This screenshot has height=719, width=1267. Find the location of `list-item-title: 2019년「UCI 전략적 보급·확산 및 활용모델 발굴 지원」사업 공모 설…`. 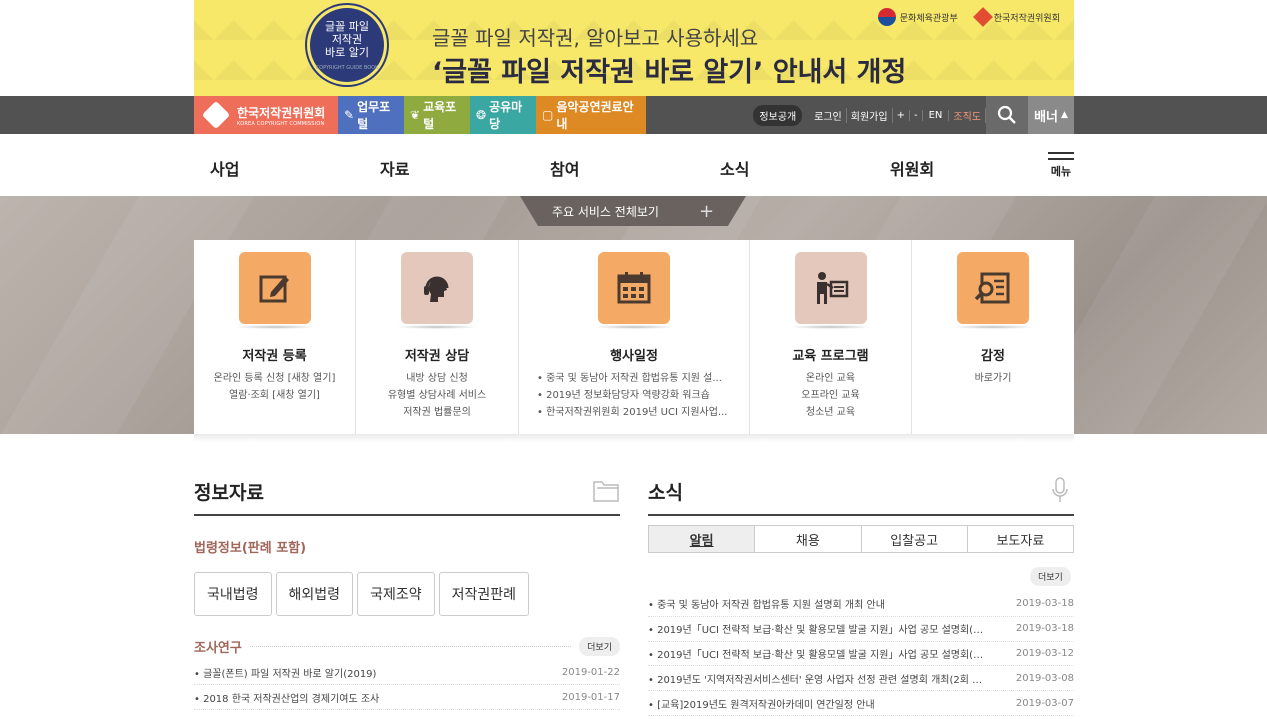

list-item-title: 2019년「UCI 전략적 보급·확산 및 활용모델 발굴 지원」사업 공모 설… is located at coordinates (818, 628).